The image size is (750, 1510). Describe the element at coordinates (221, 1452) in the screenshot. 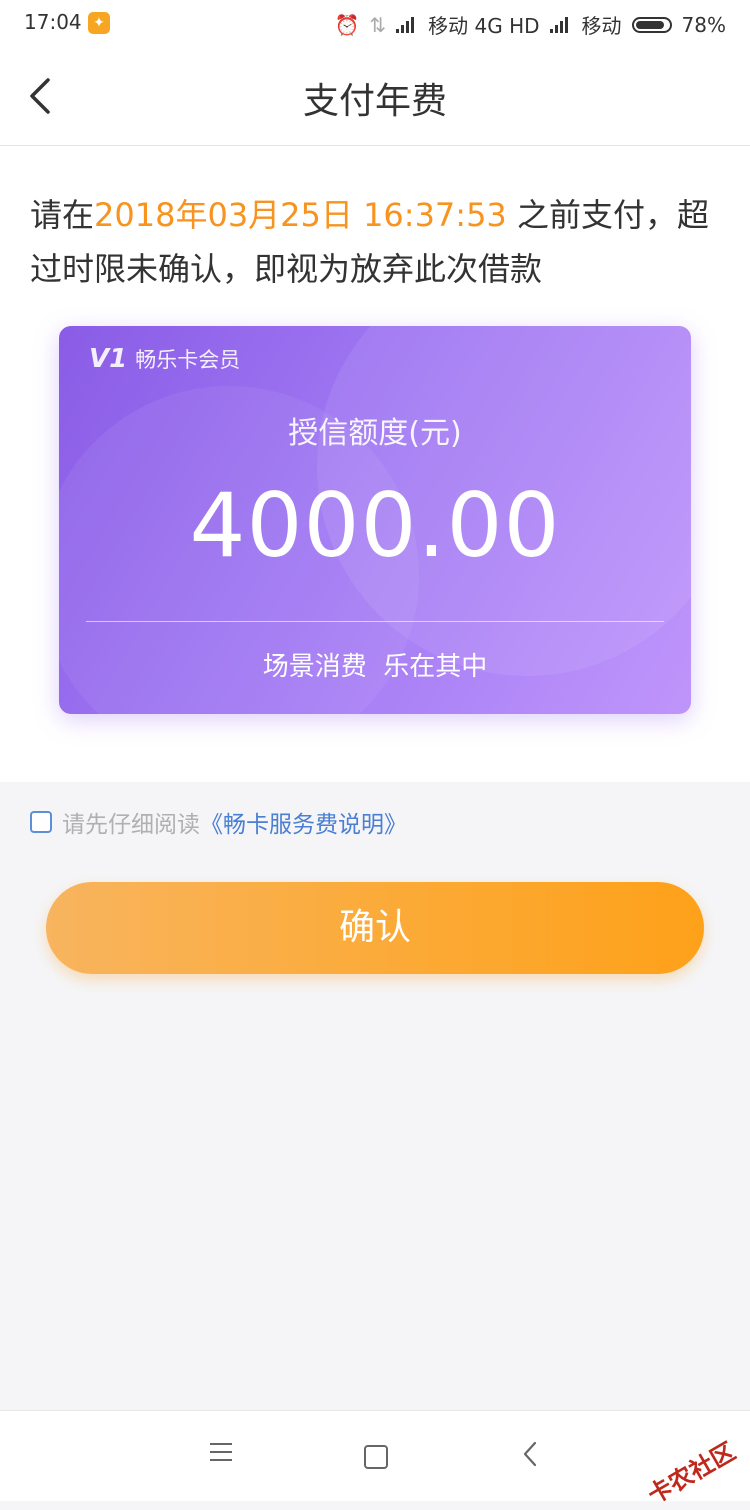

I see `menu-icon` at that location.